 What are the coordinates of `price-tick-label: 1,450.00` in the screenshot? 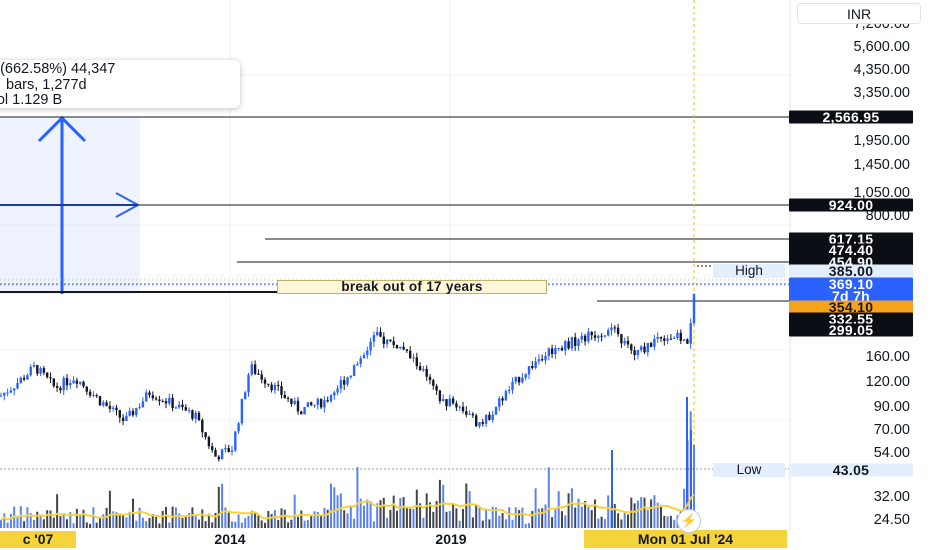 It's located at (882, 165).